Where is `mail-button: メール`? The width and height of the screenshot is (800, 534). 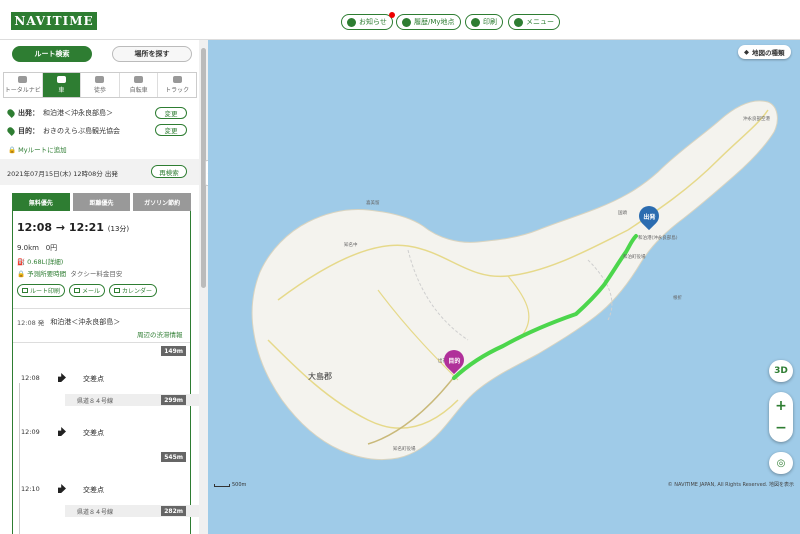 mail-button: メール is located at coordinates (87, 290).